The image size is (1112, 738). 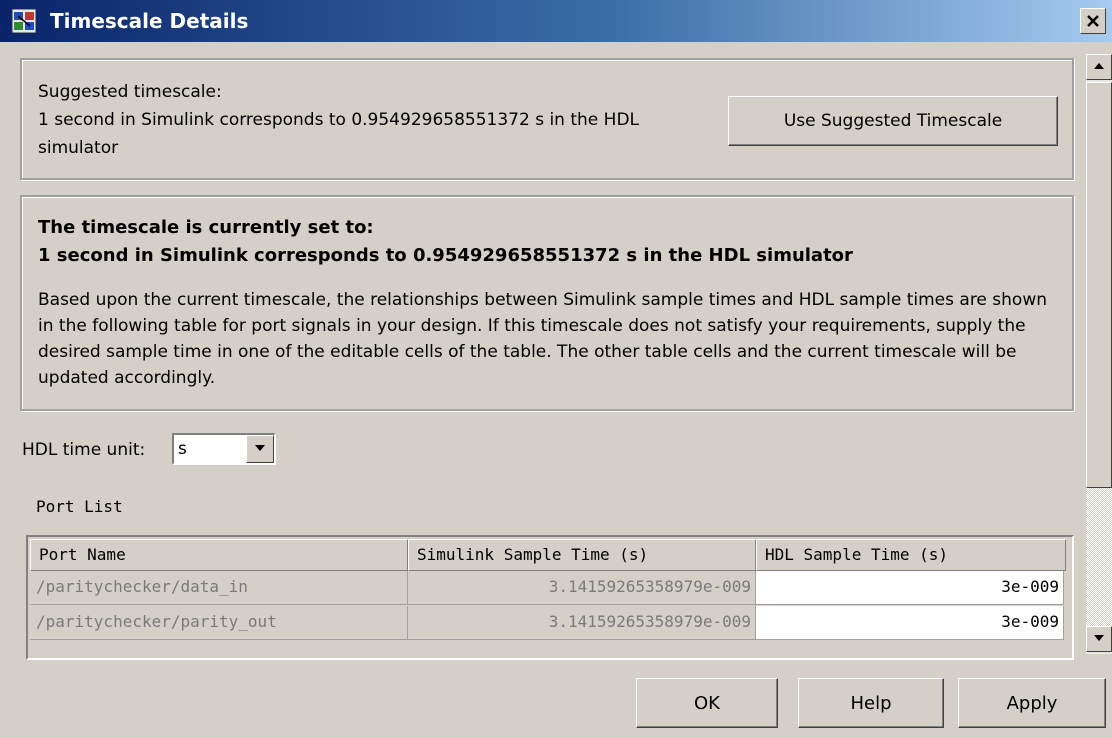 I want to click on use-suggested-timescale-button: Use Suggested Timescale, so click(x=893, y=121).